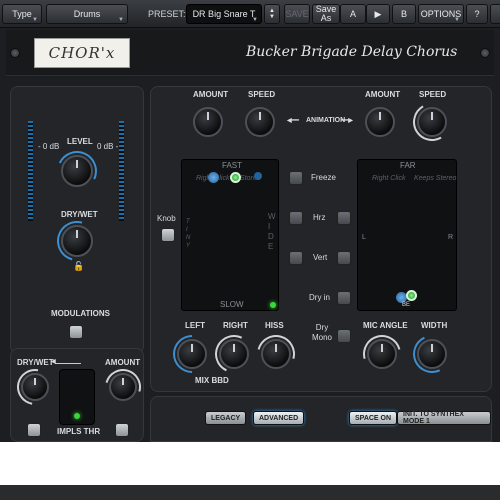  I want to click on vert-right-button, so click(344, 258).